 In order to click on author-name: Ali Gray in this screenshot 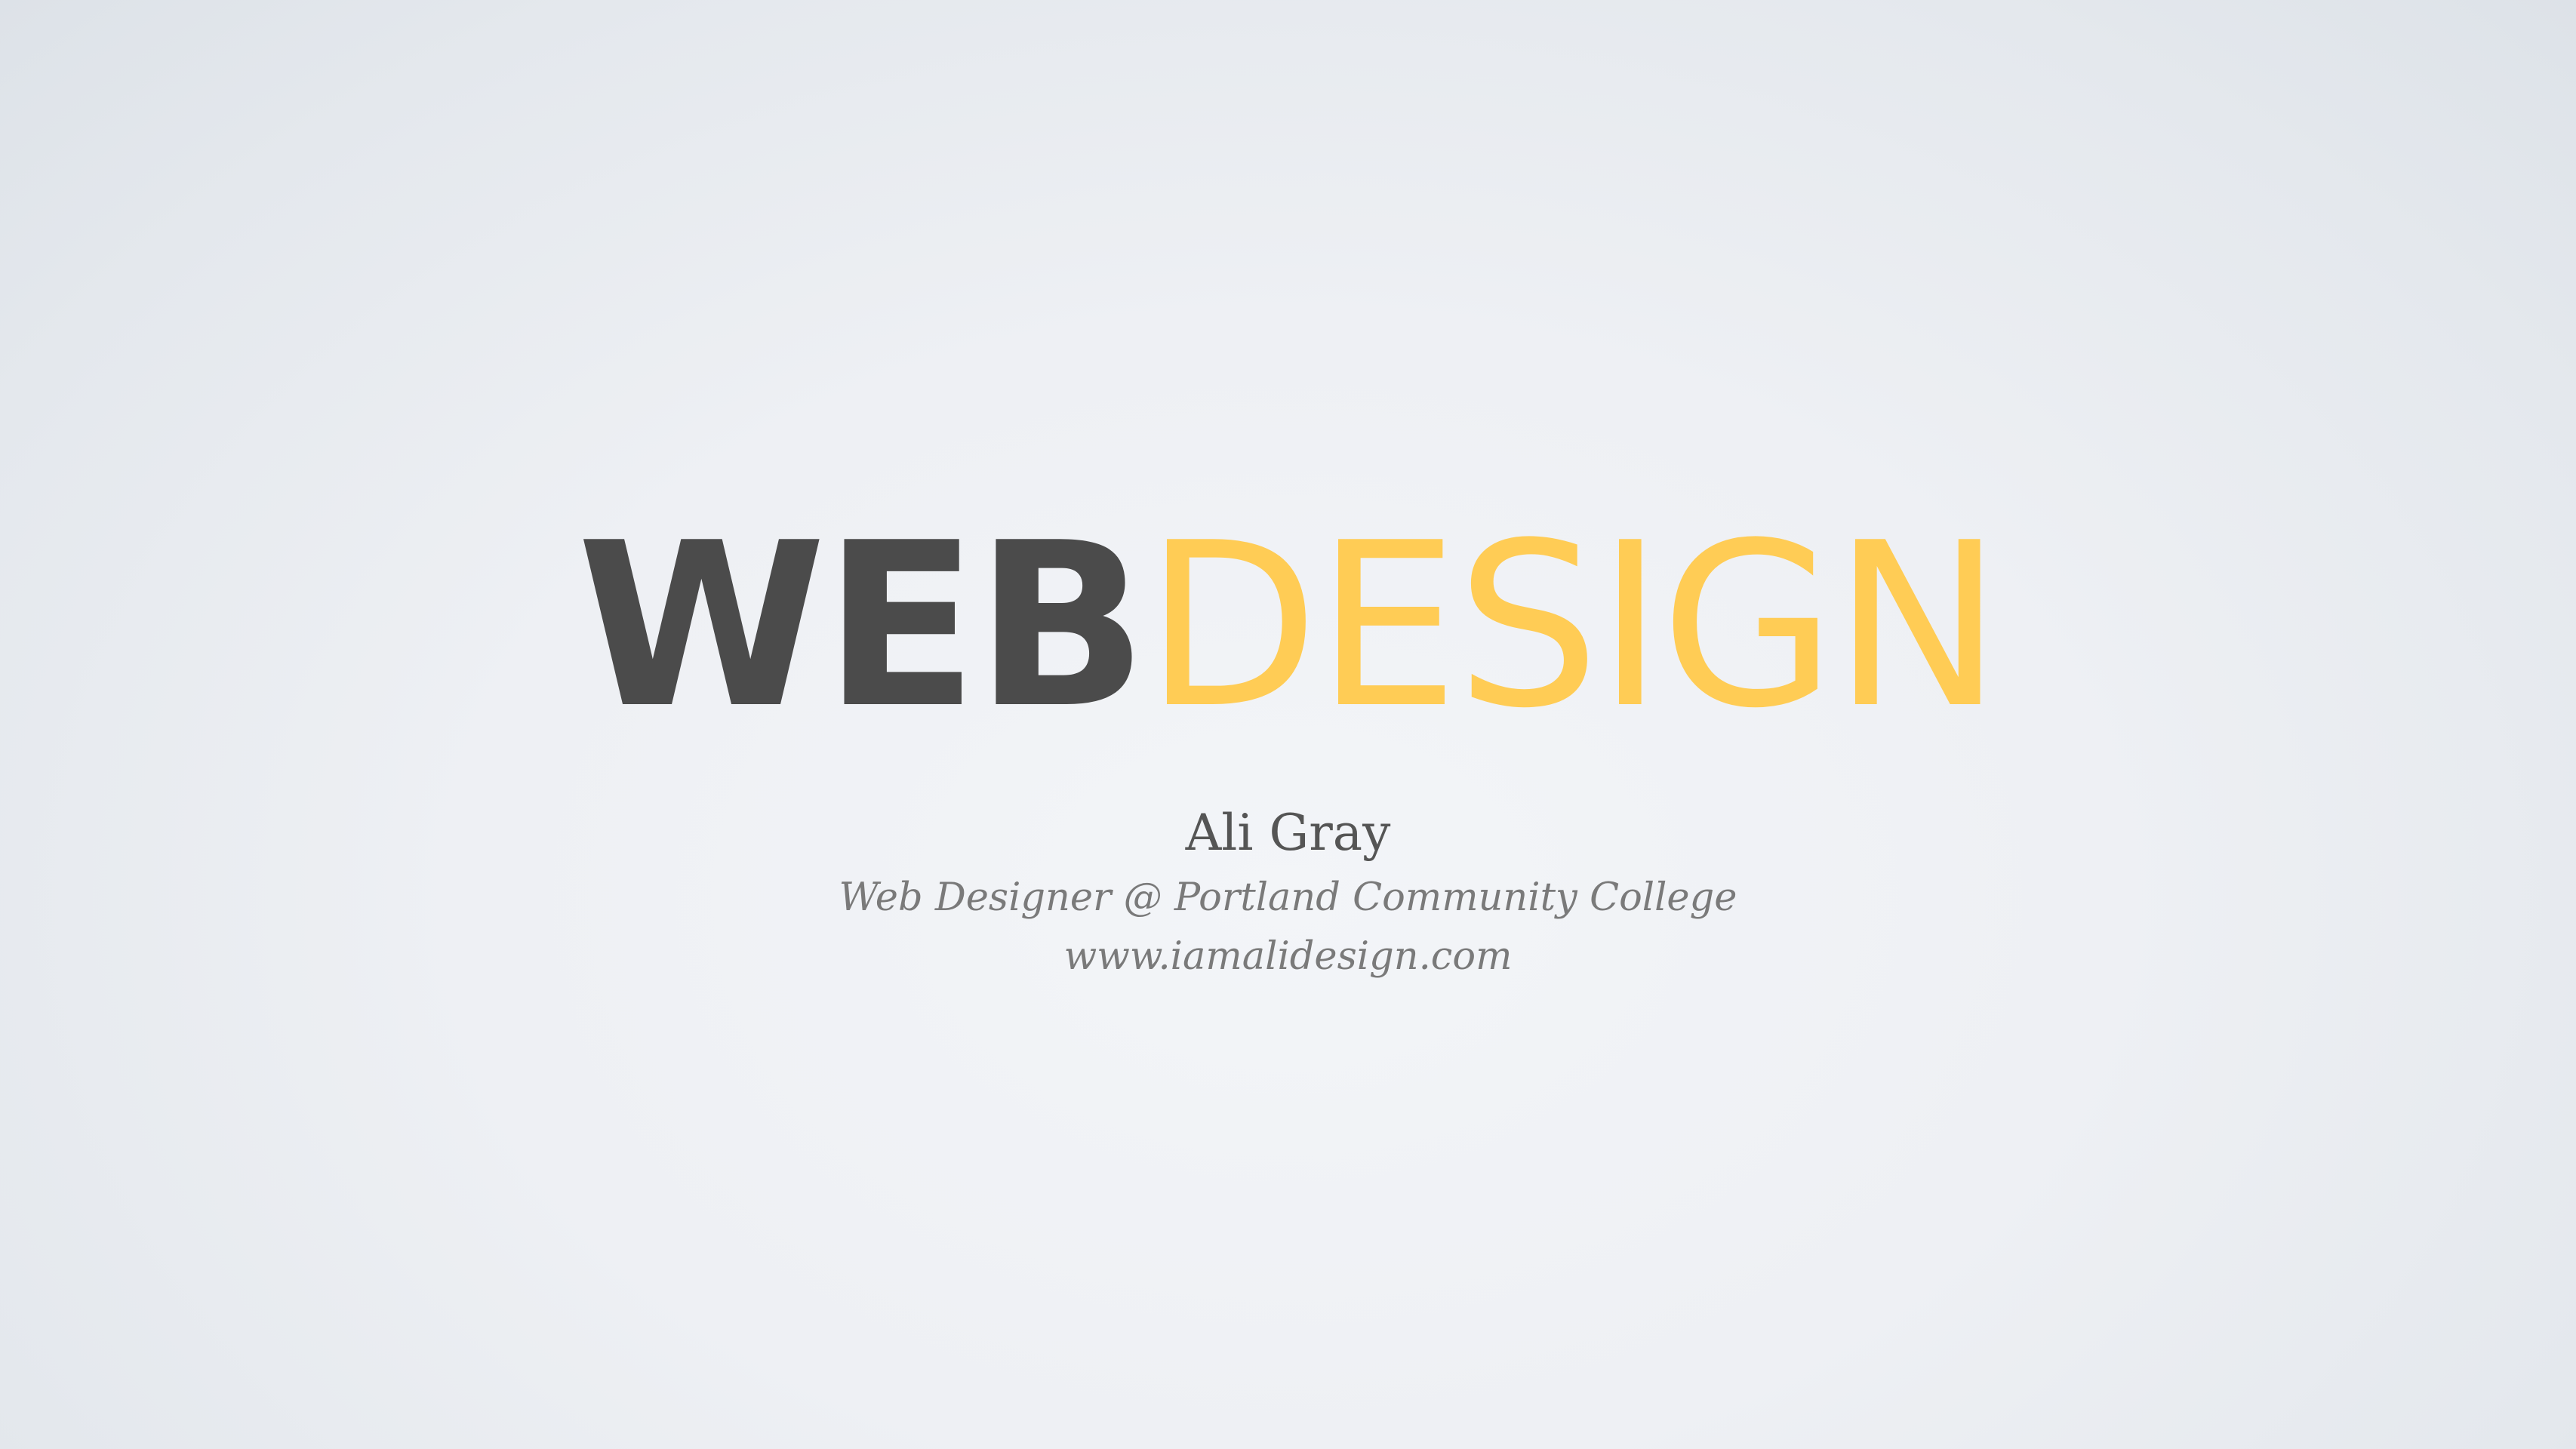, I will do `click(1288, 833)`.